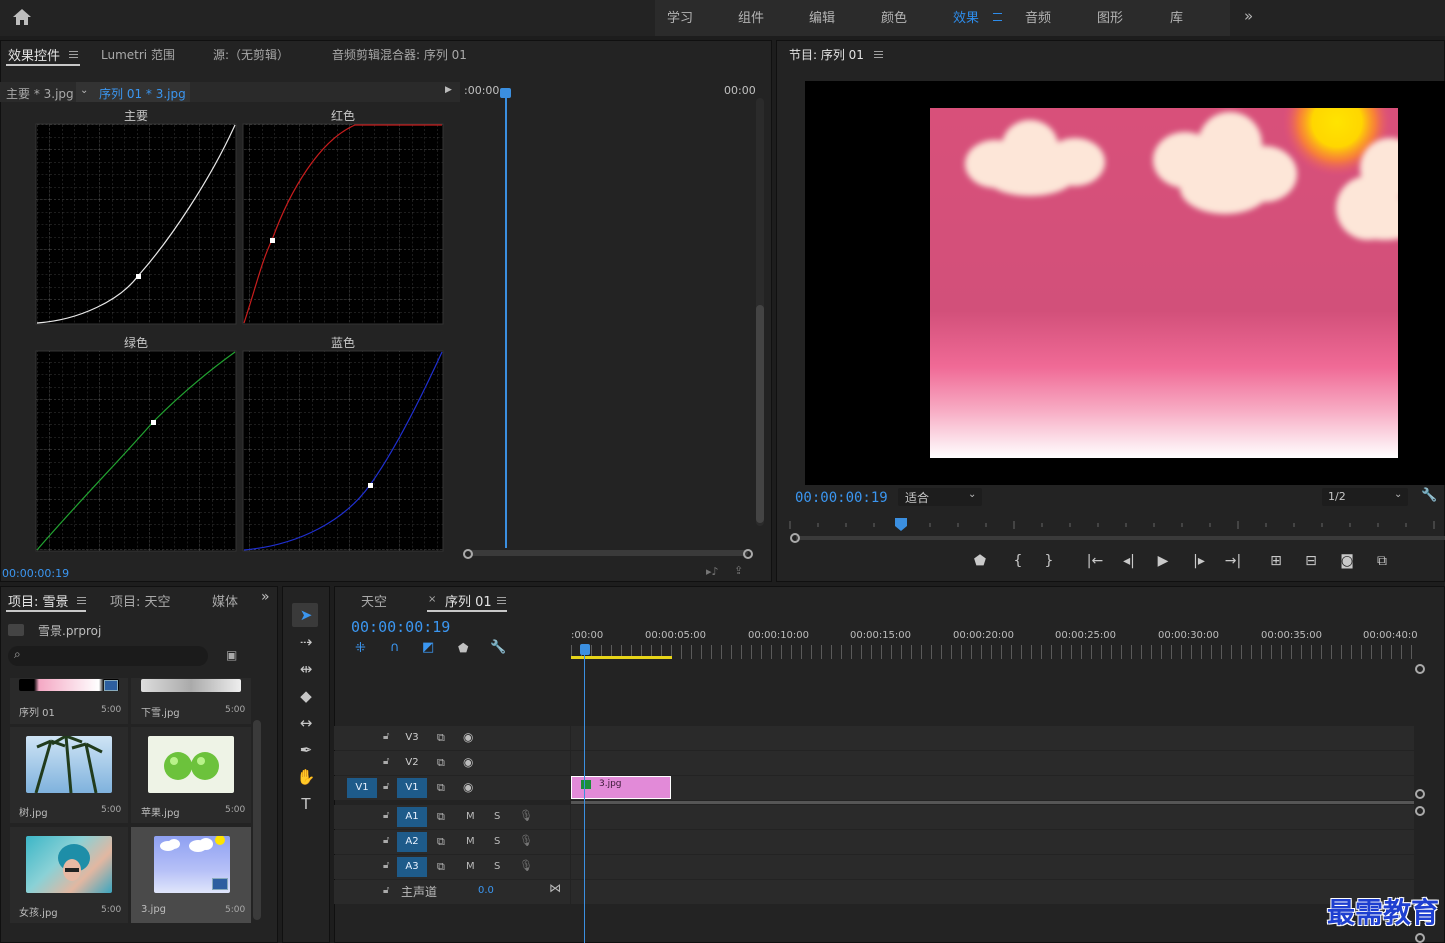 The width and height of the screenshot is (1445, 943). I want to click on filter-audio-icon: ▸♪, so click(712, 571).